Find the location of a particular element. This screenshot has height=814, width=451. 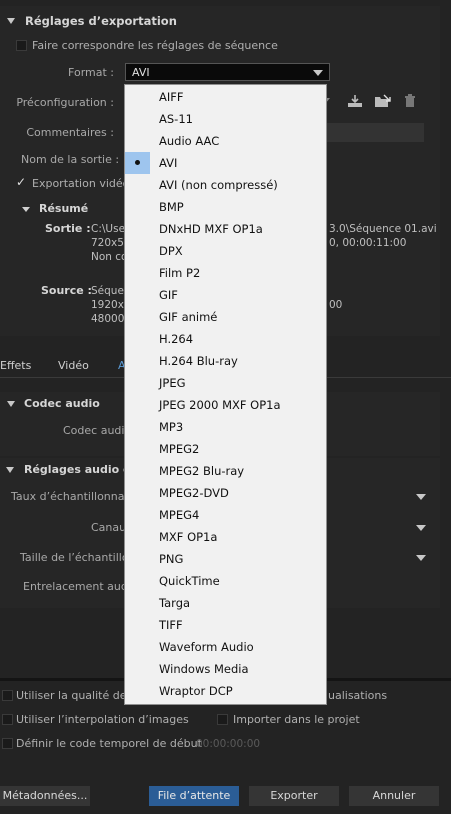

format-menu-item: MPEG4 is located at coordinates (225, 515).